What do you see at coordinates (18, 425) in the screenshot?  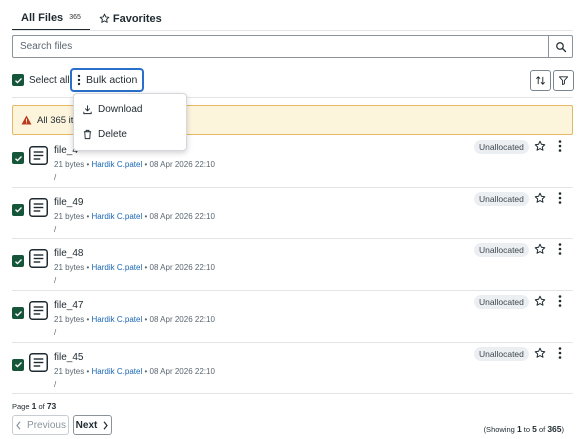 I see `chevron-left-icon` at bounding box center [18, 425].